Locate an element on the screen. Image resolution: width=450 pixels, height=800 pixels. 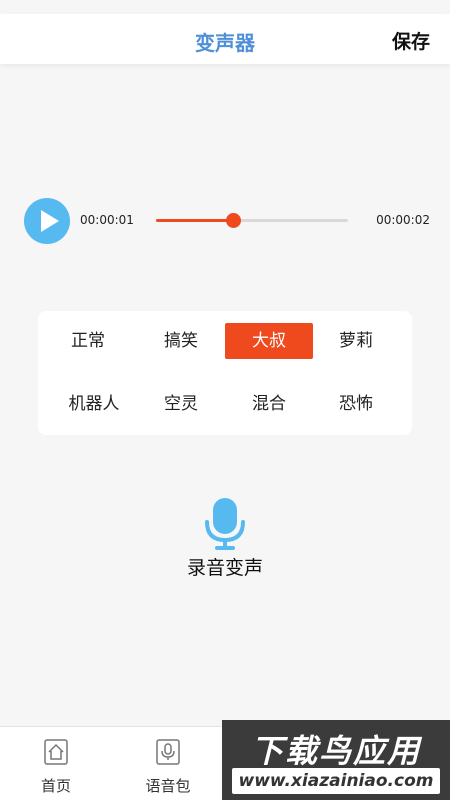
home-icon is located at coordinates (56, 752).